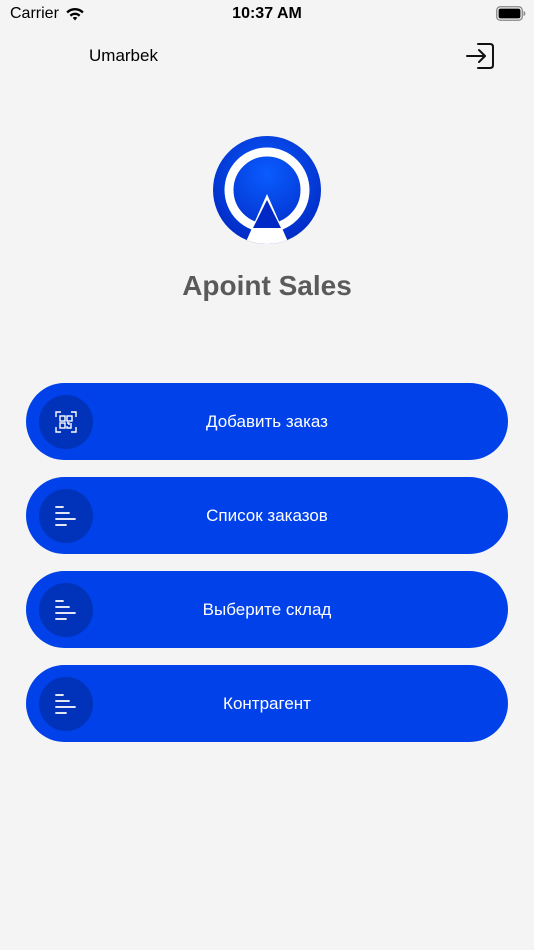  I want to click on apoint-logo, so click(267, 190).